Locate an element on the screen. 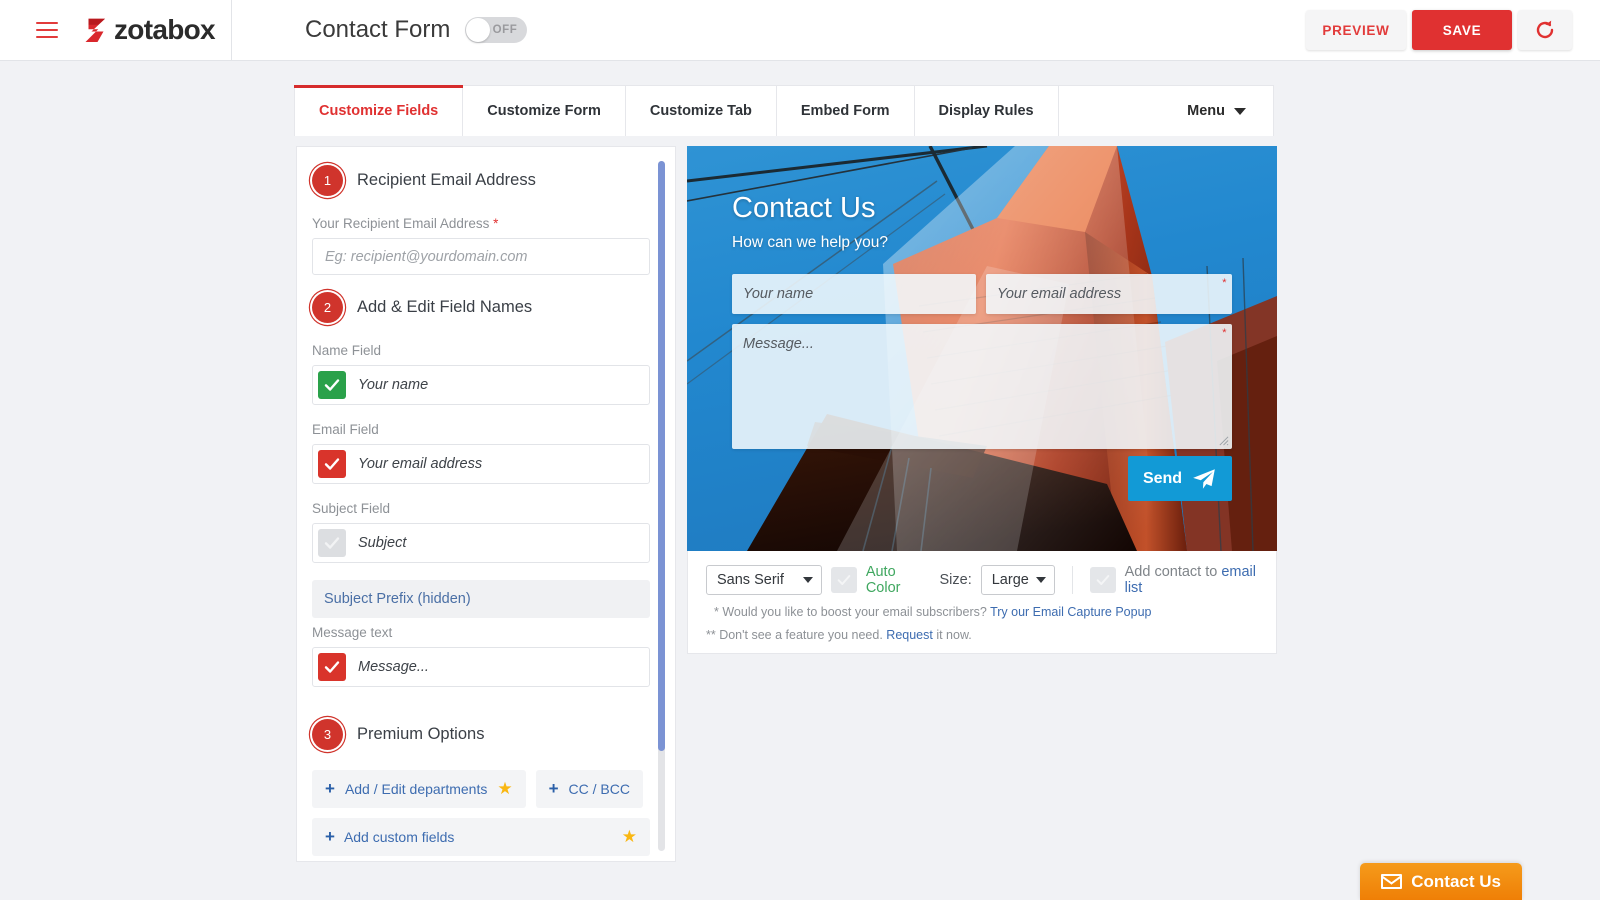 Image resolution: width=1600 pixels, height=900 pixels. name-field-block: Name Field Your name is located at coordinates (481, 374).